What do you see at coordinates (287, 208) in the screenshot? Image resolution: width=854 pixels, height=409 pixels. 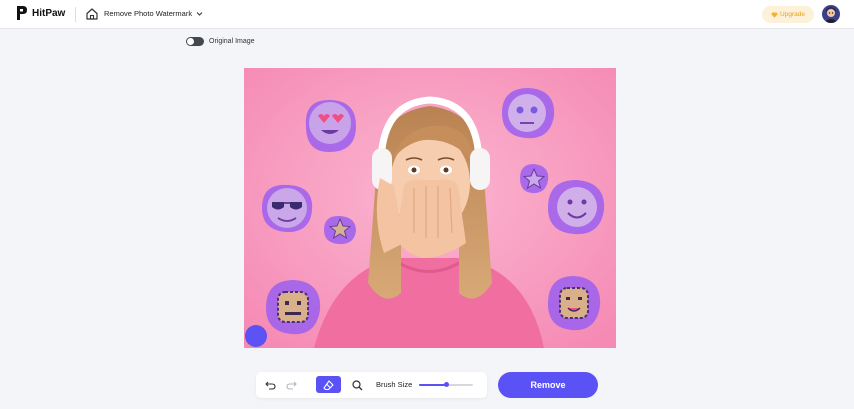 I see `mask-sunglasses-emoji` at bounding box center [287, 208].